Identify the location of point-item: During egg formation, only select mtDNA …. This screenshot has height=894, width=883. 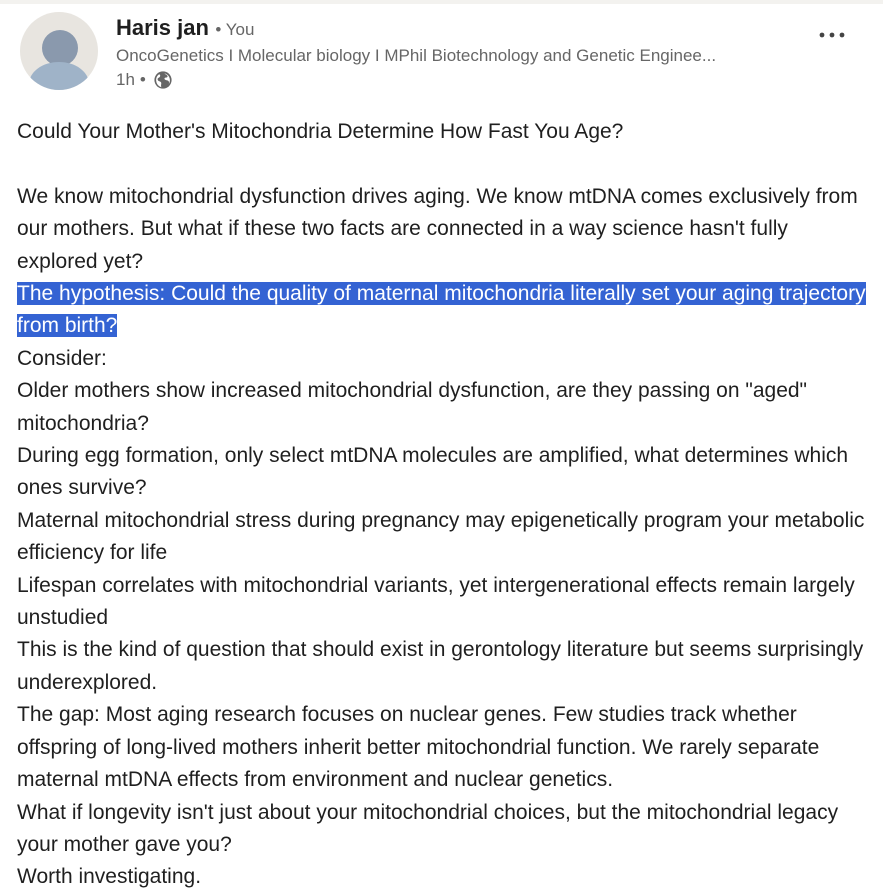
(433, 472).